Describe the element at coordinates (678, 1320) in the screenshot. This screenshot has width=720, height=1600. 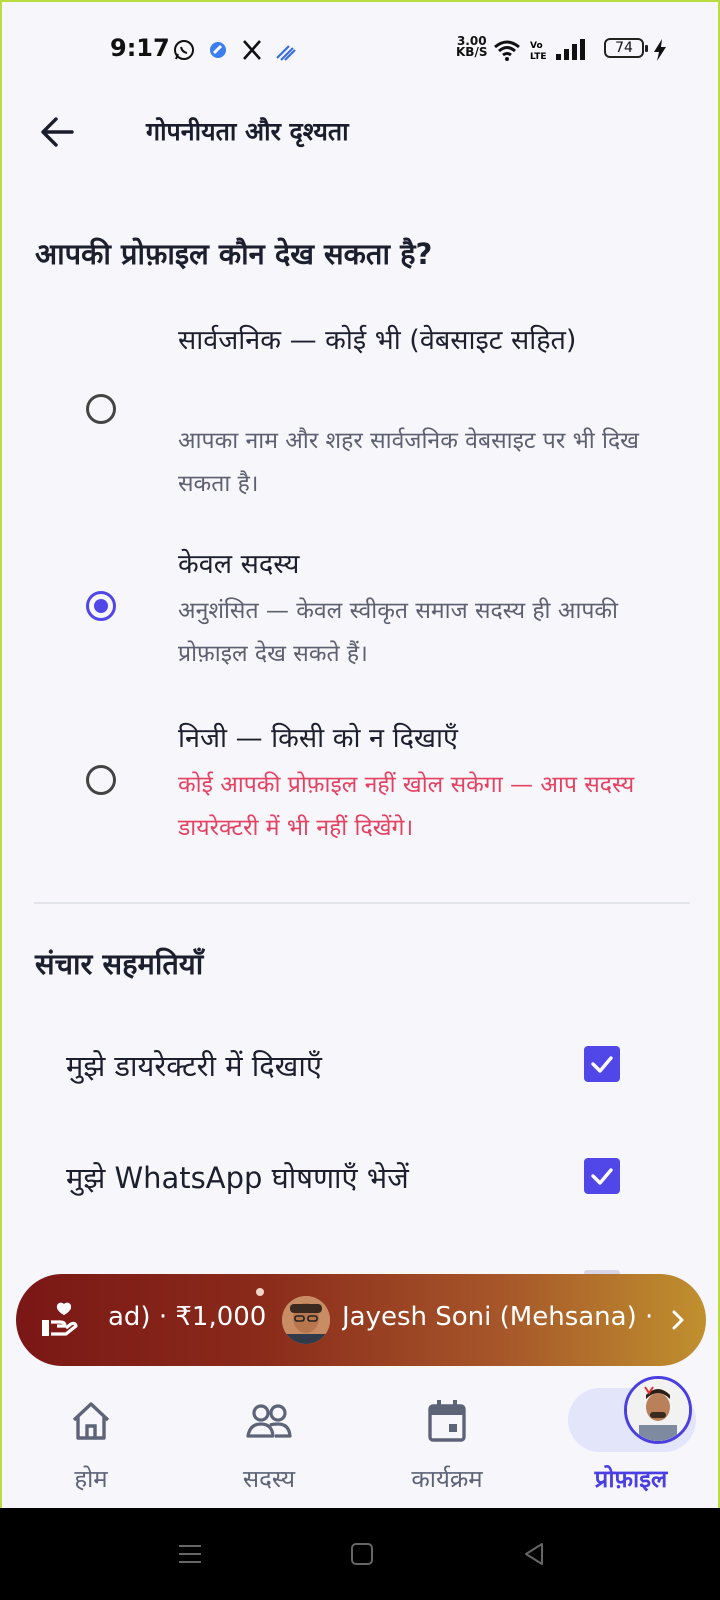
I see `chevron-right-icon` at that location.